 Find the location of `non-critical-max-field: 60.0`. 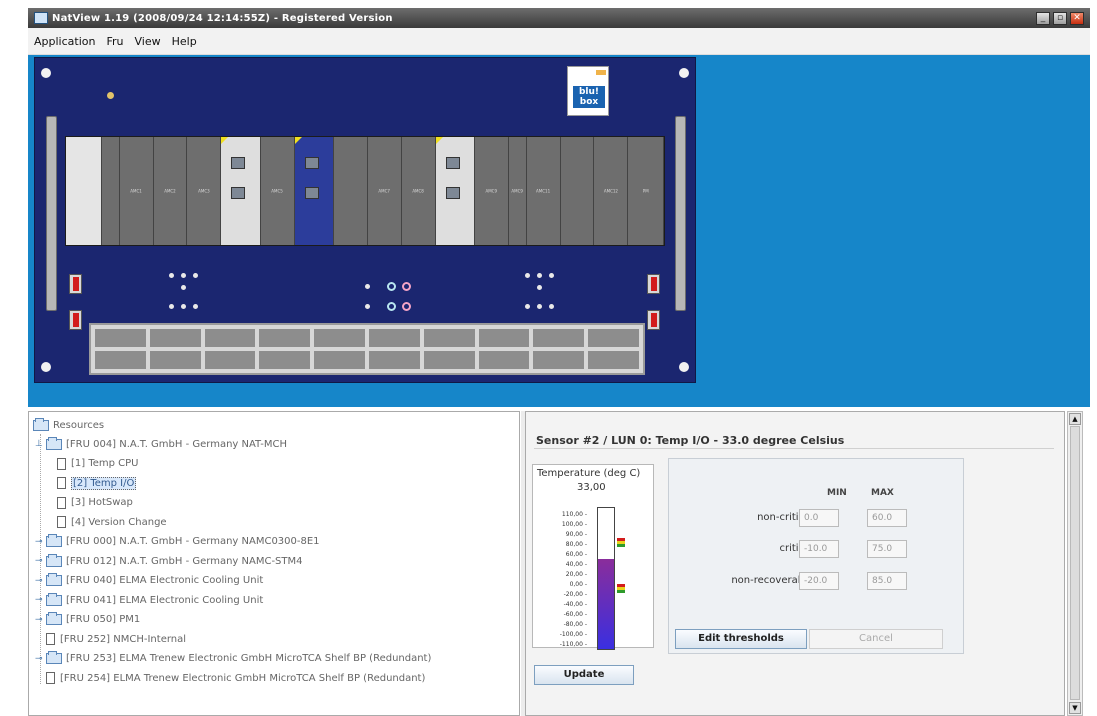

non-critical-max-field: 60.0 is located at coordinates (887, 518).